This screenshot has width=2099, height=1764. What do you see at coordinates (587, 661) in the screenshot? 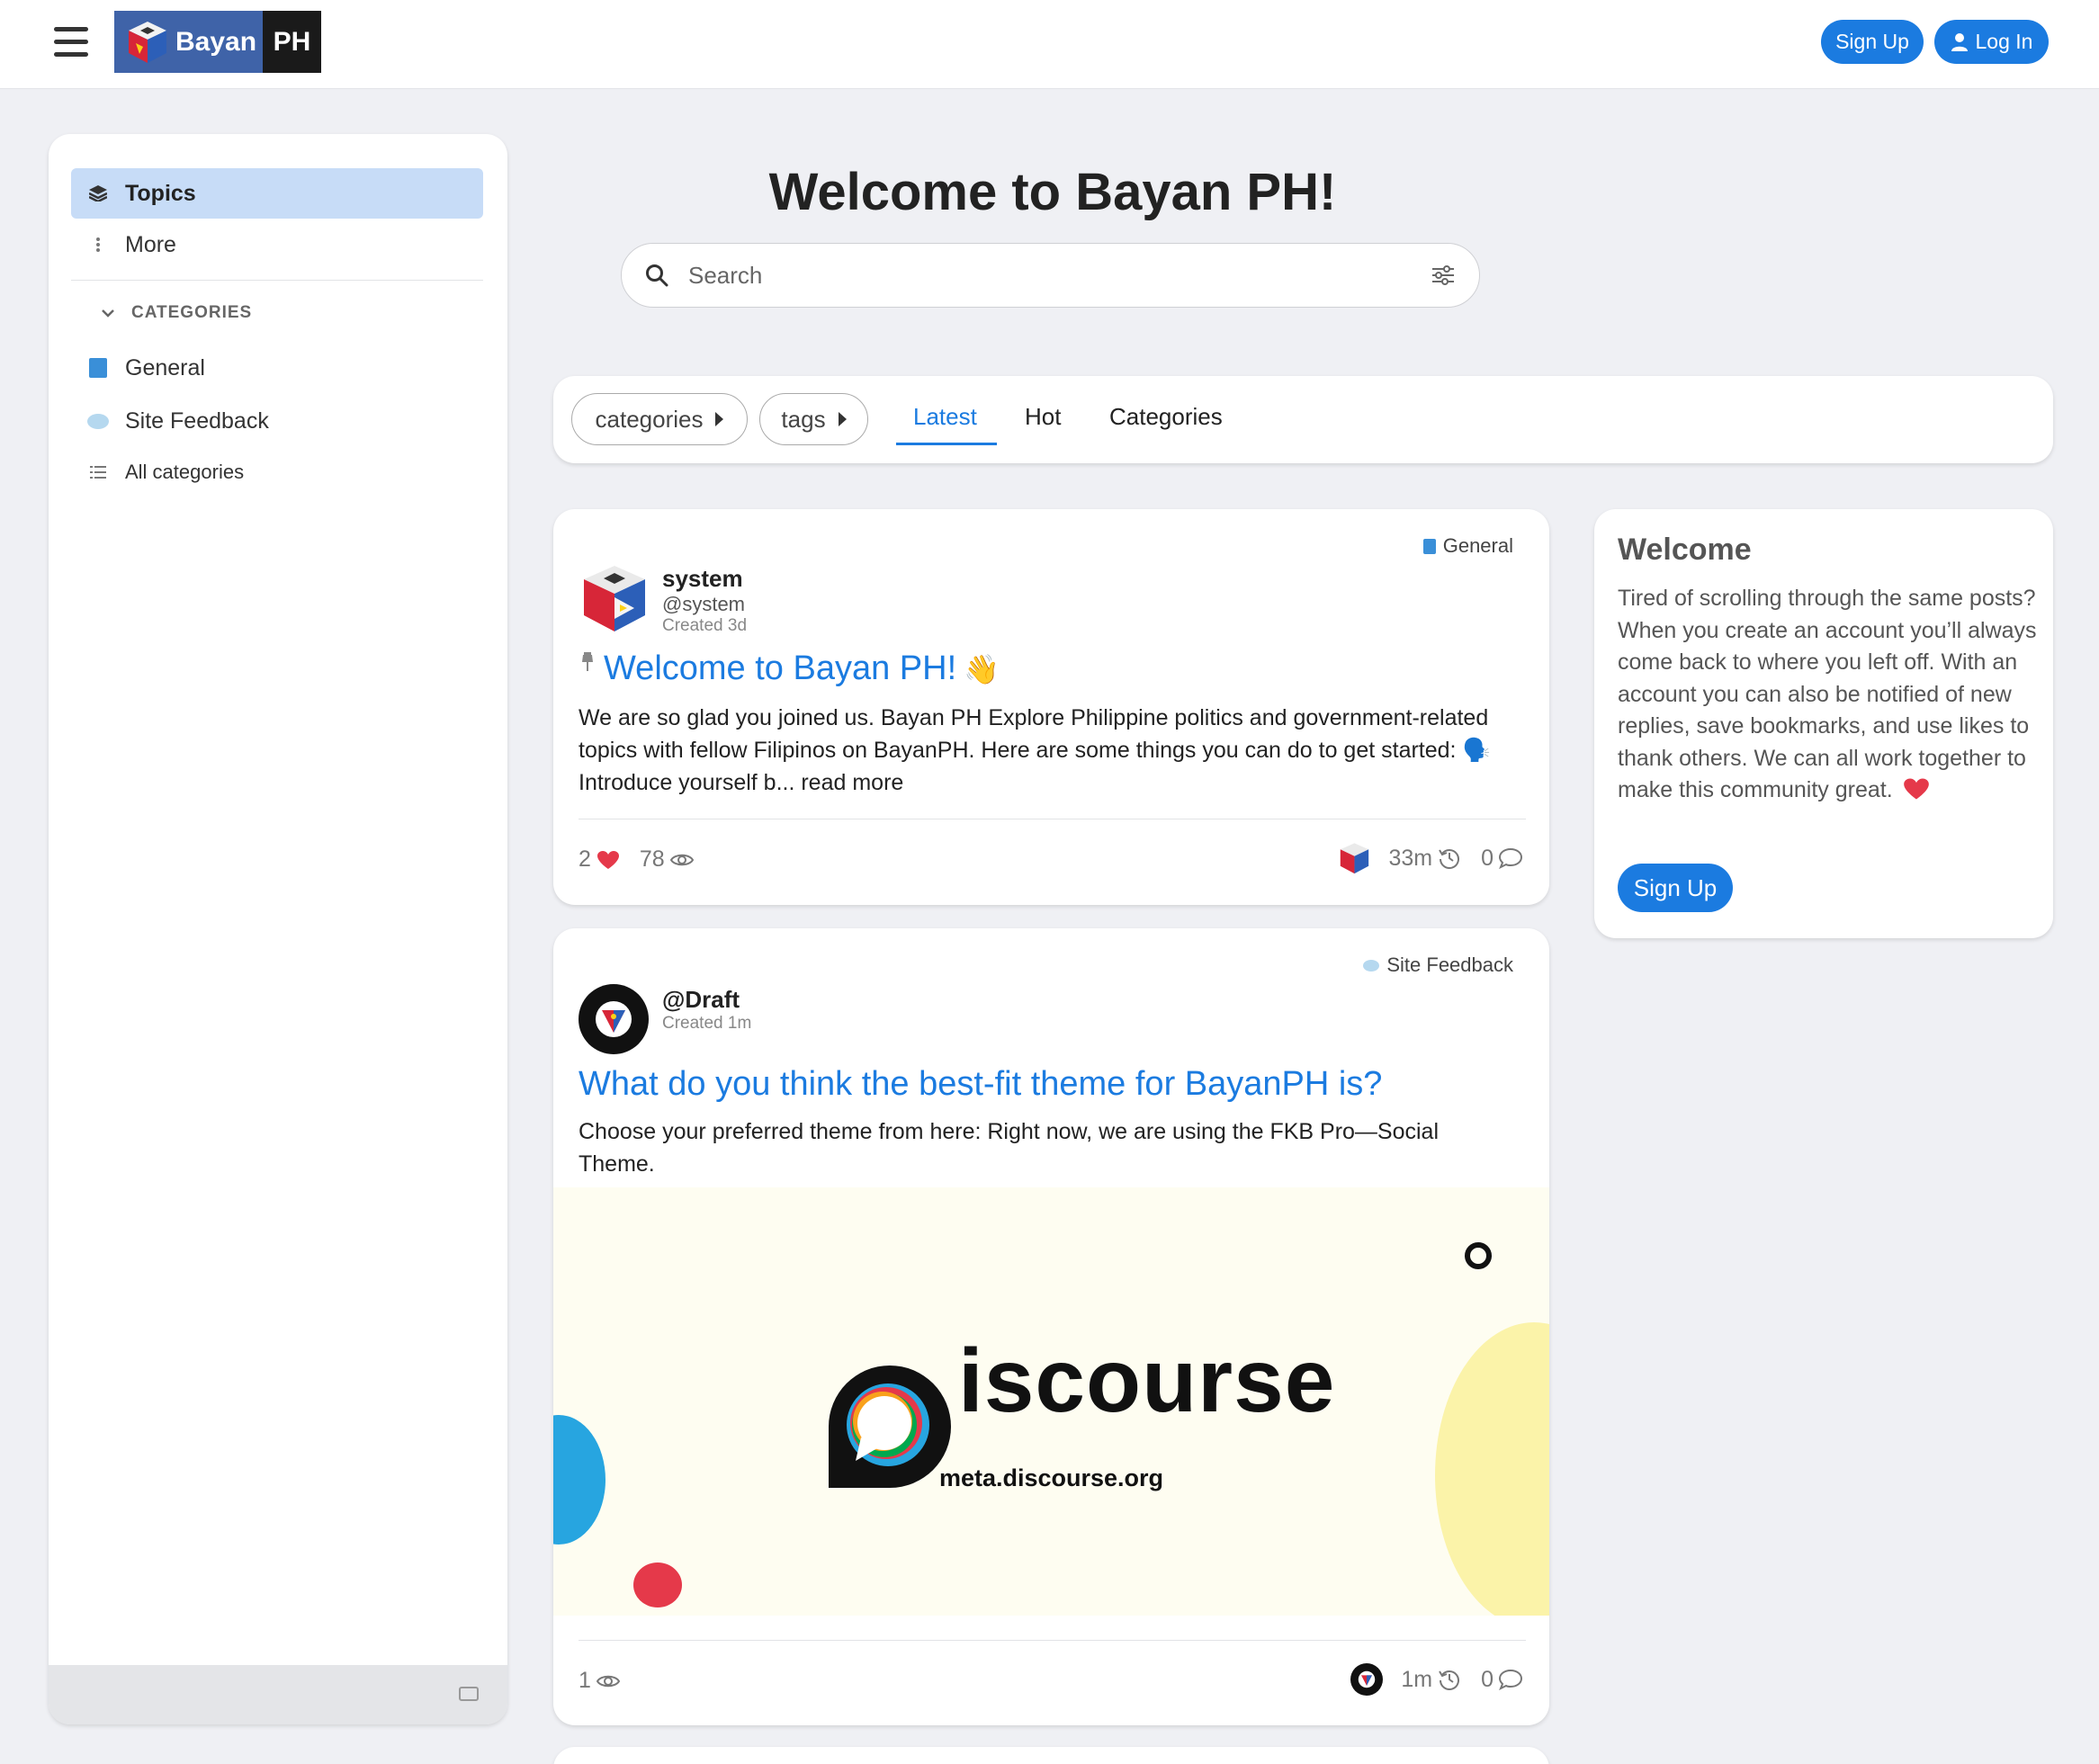
I see `pin-icon` at bounding box center [587, 661].